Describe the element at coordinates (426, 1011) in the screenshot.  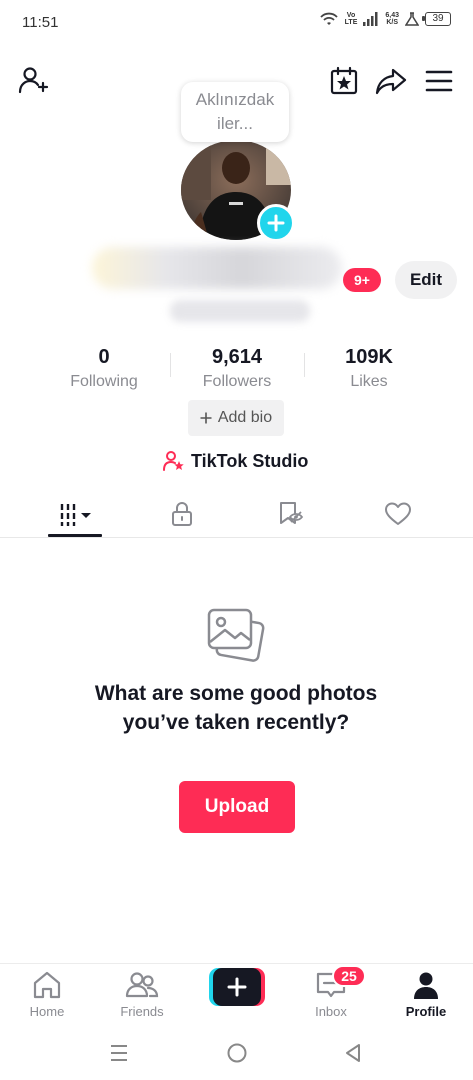
I see `nav-profile-label: Profile` at that location.